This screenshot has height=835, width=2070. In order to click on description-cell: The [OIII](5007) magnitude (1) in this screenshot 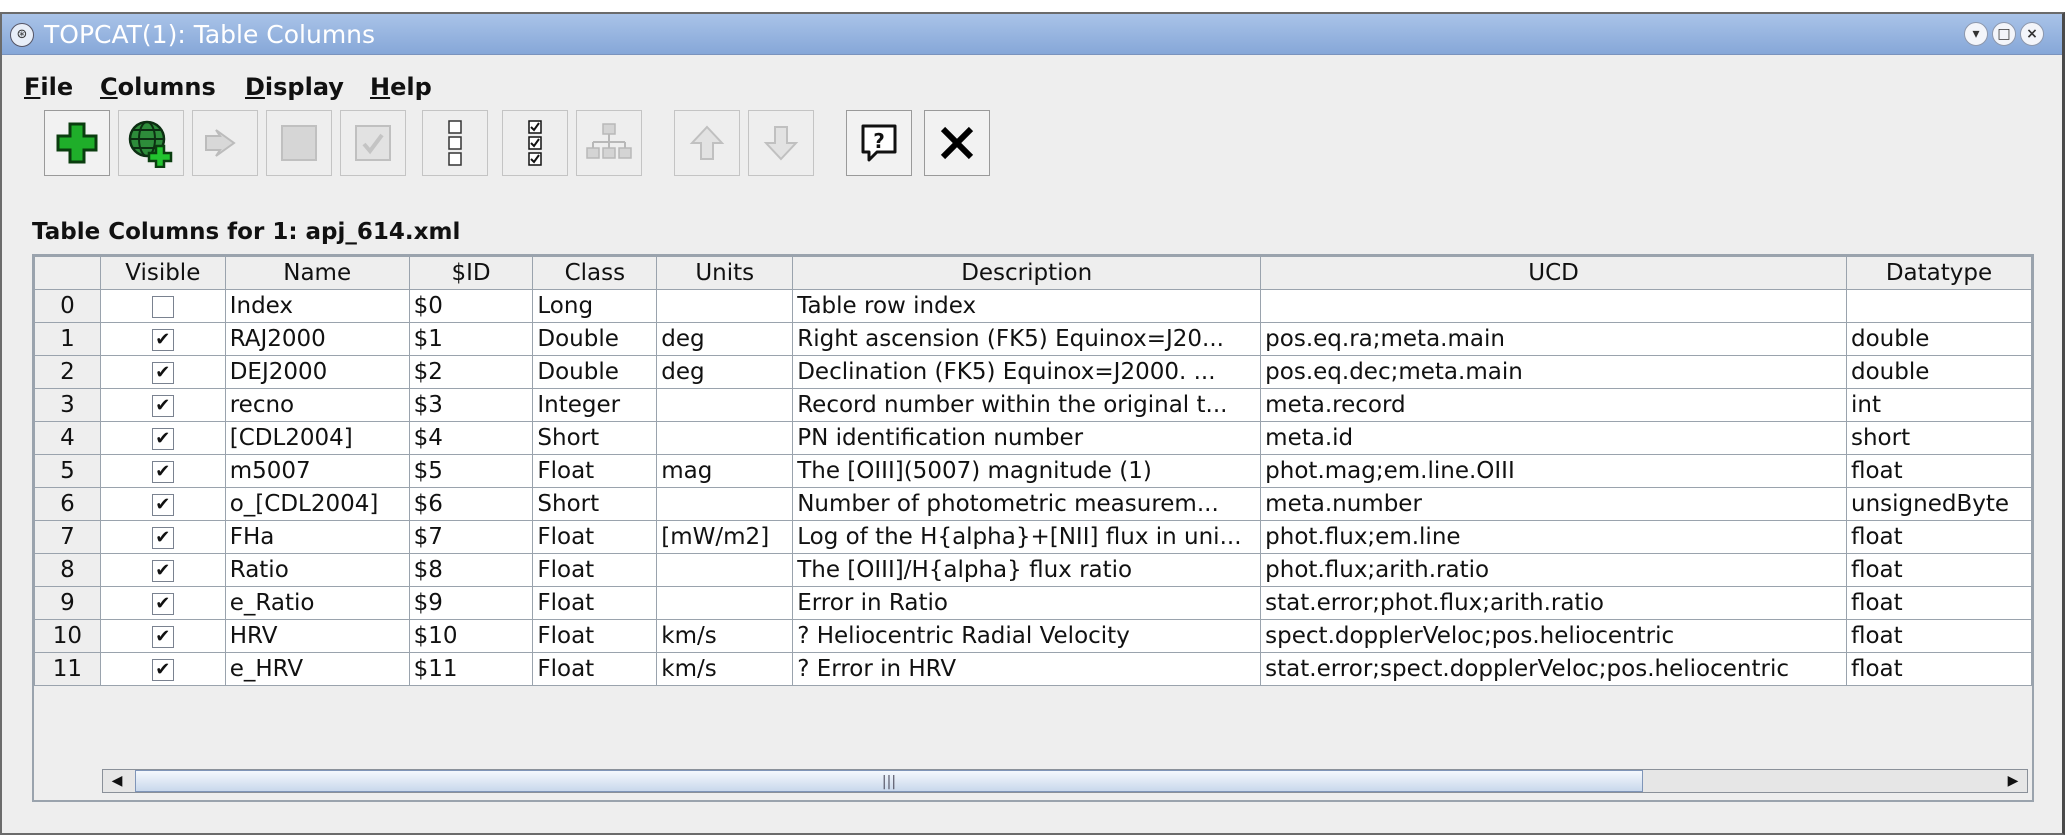, I will do `click(1027, 471)`.